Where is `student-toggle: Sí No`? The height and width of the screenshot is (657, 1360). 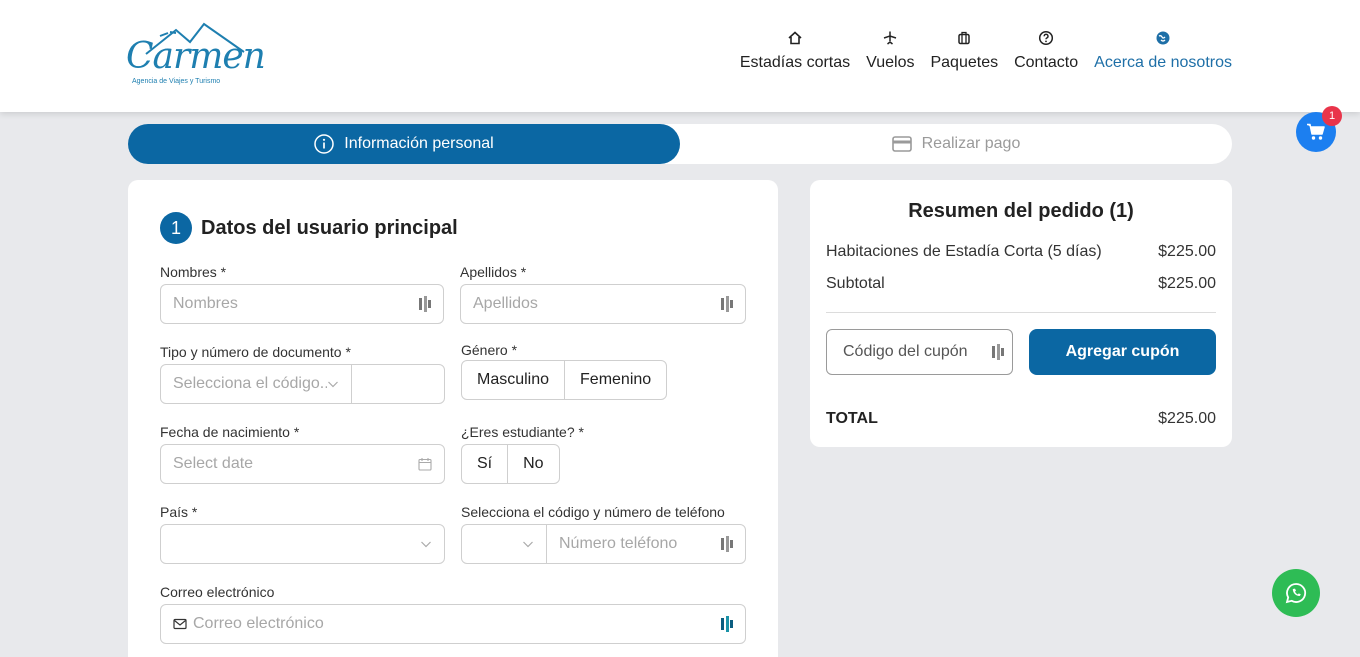
student-toggle: Sí No is located at coordinates (510, 464).